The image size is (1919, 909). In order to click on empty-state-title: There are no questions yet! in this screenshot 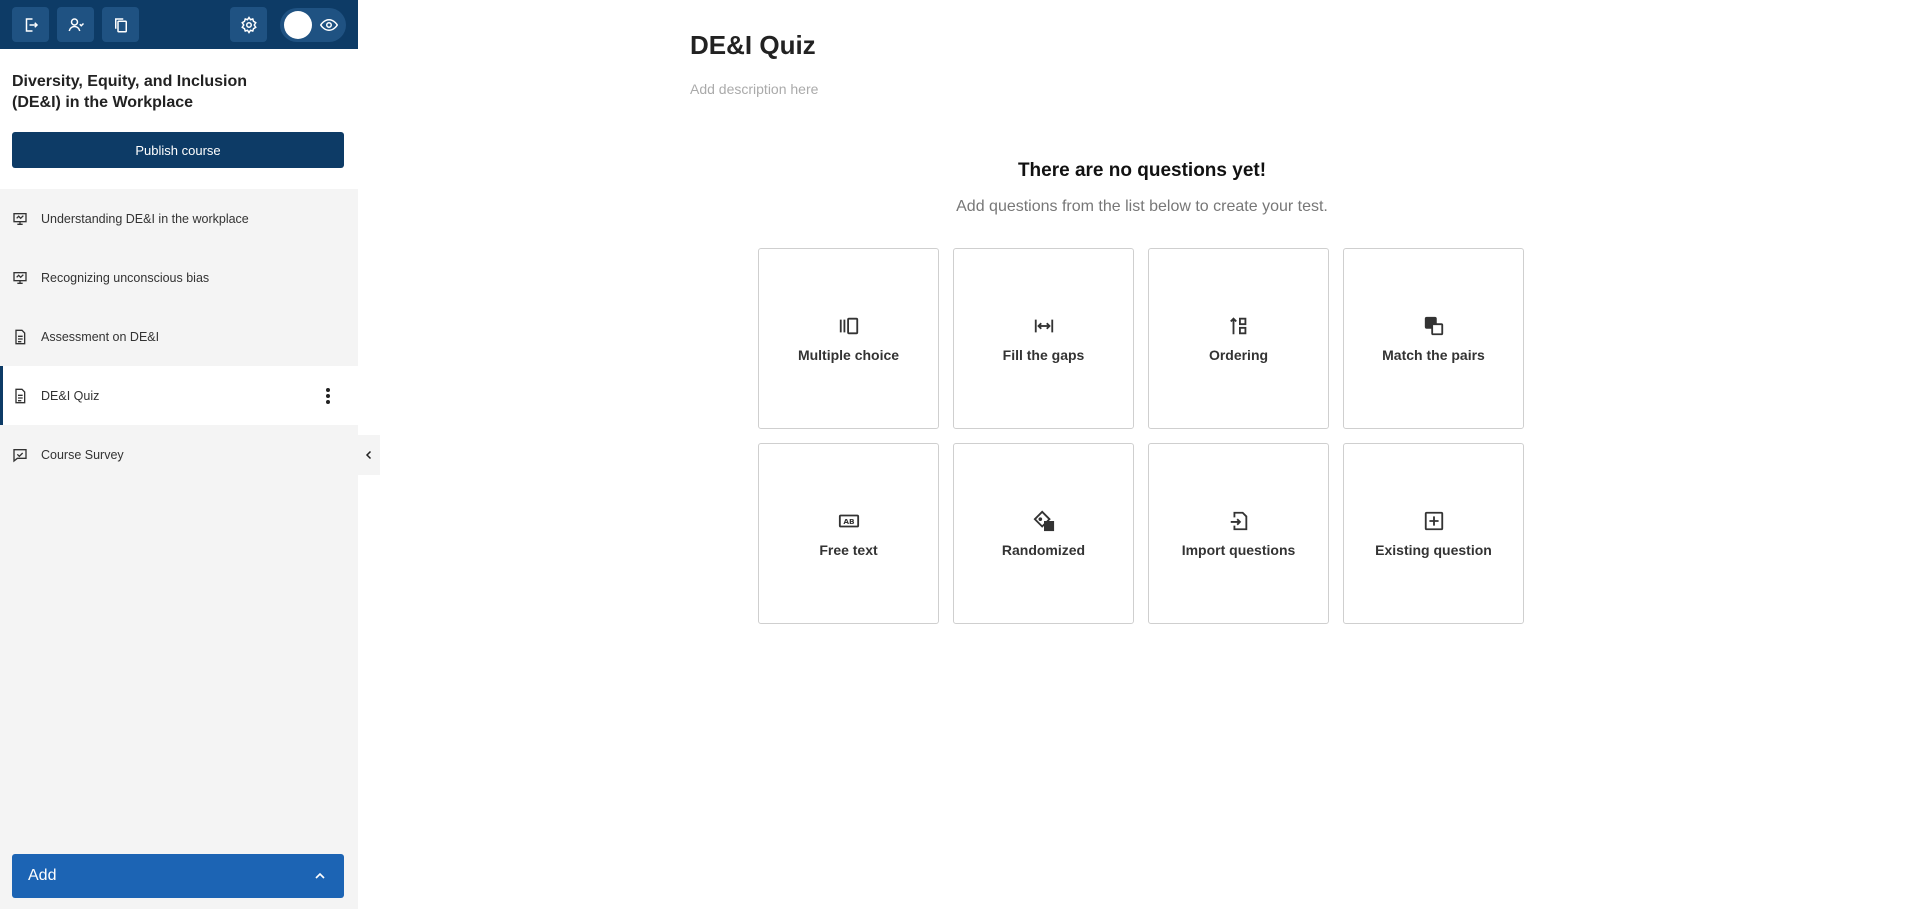, I will do `click(1142, 170)`.